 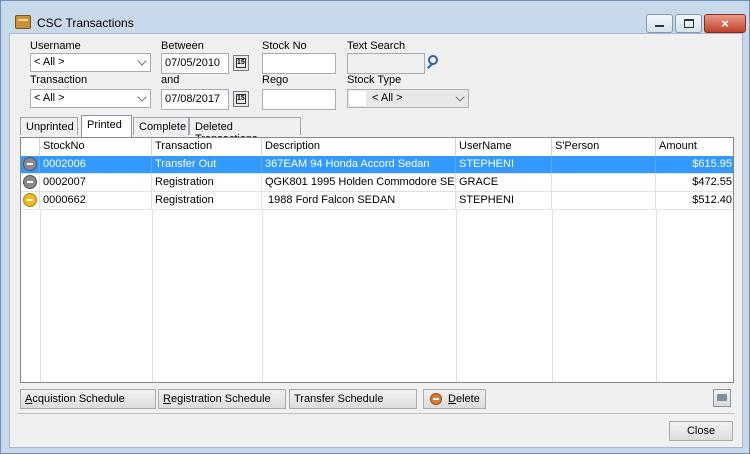 I want to click on maximize-button, so click(x=688, y=23).